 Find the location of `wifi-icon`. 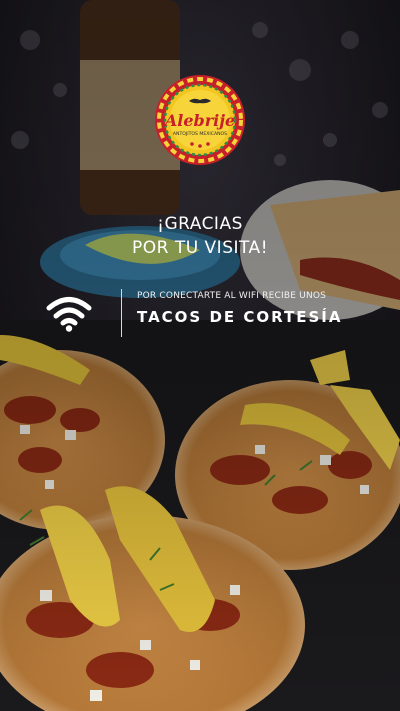

wifi-icon is located at coordinates (69, 314).